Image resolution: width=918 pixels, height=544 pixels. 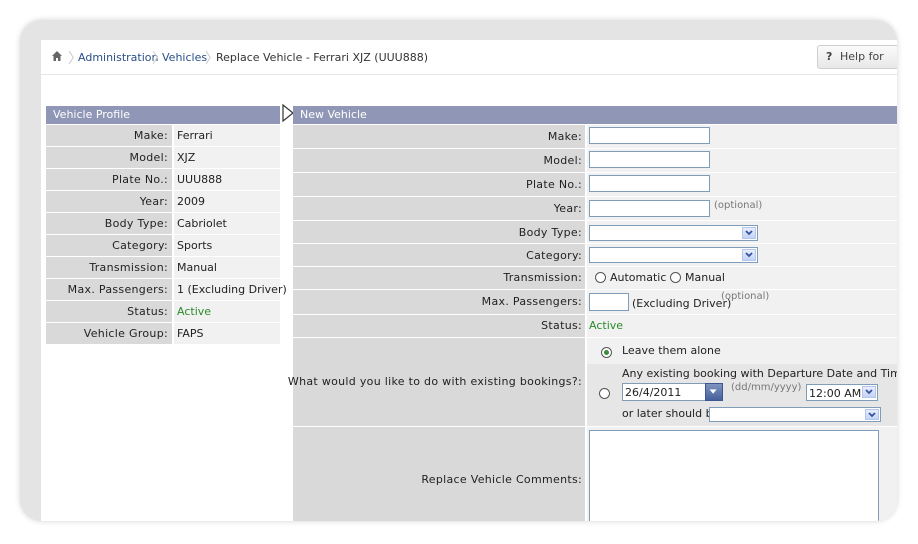 I want to click on profile-label: Max. Passengers:, so click(x=117, y=289).